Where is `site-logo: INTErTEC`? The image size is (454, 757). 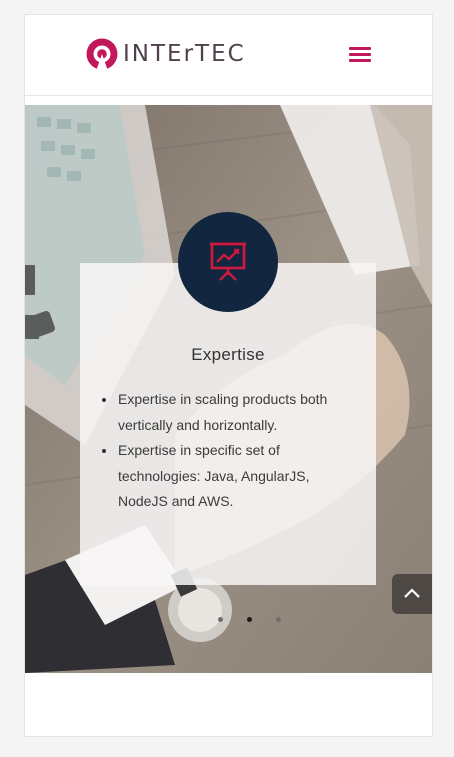
site-logo: INTErTEC is located at coordinates (165, 54).